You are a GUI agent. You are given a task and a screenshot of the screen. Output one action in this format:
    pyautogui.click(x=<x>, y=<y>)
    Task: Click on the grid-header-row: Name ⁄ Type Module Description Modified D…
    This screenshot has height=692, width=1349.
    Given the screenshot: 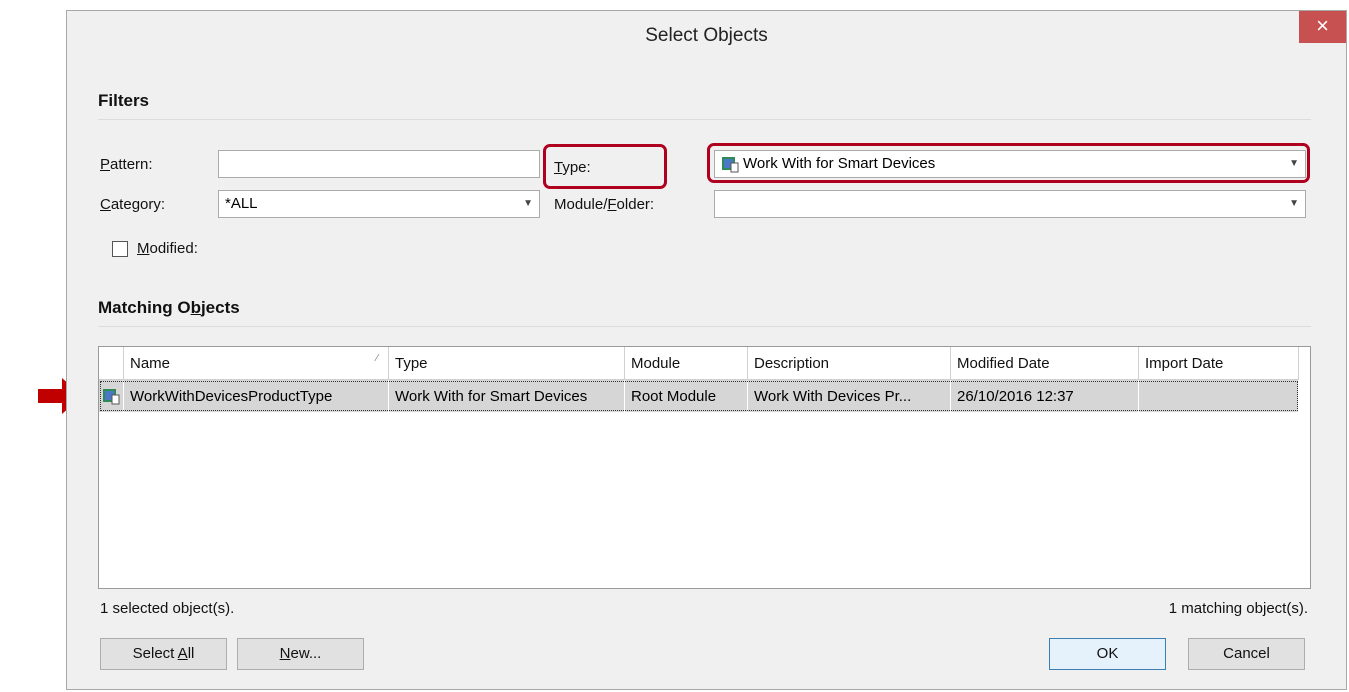 What is the action you would take?
    pyautogui.click(x=699, y=363)
    